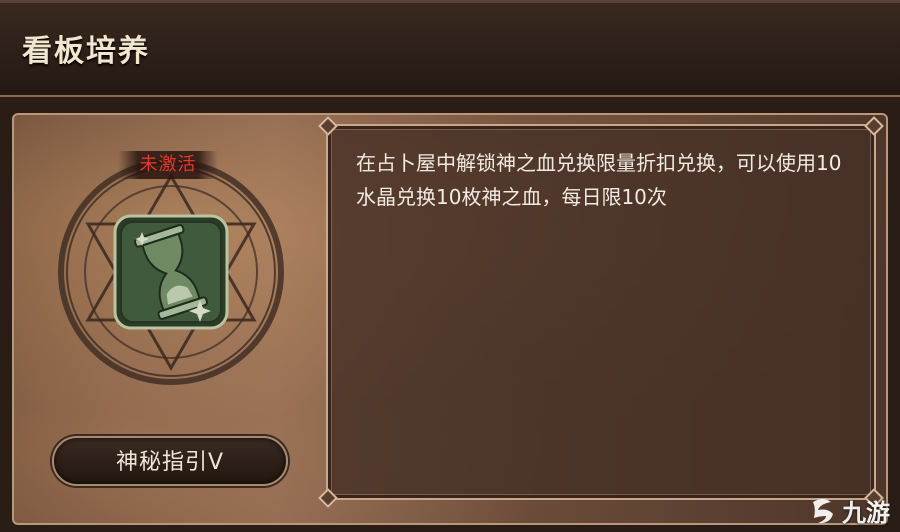 This screenshot has height=532, width=900. What do you see at coordinates (170, 461) in the screenshot?
I see `skill-name-button: 神秘指引Ⅴ` at bounding box center [170, 461].